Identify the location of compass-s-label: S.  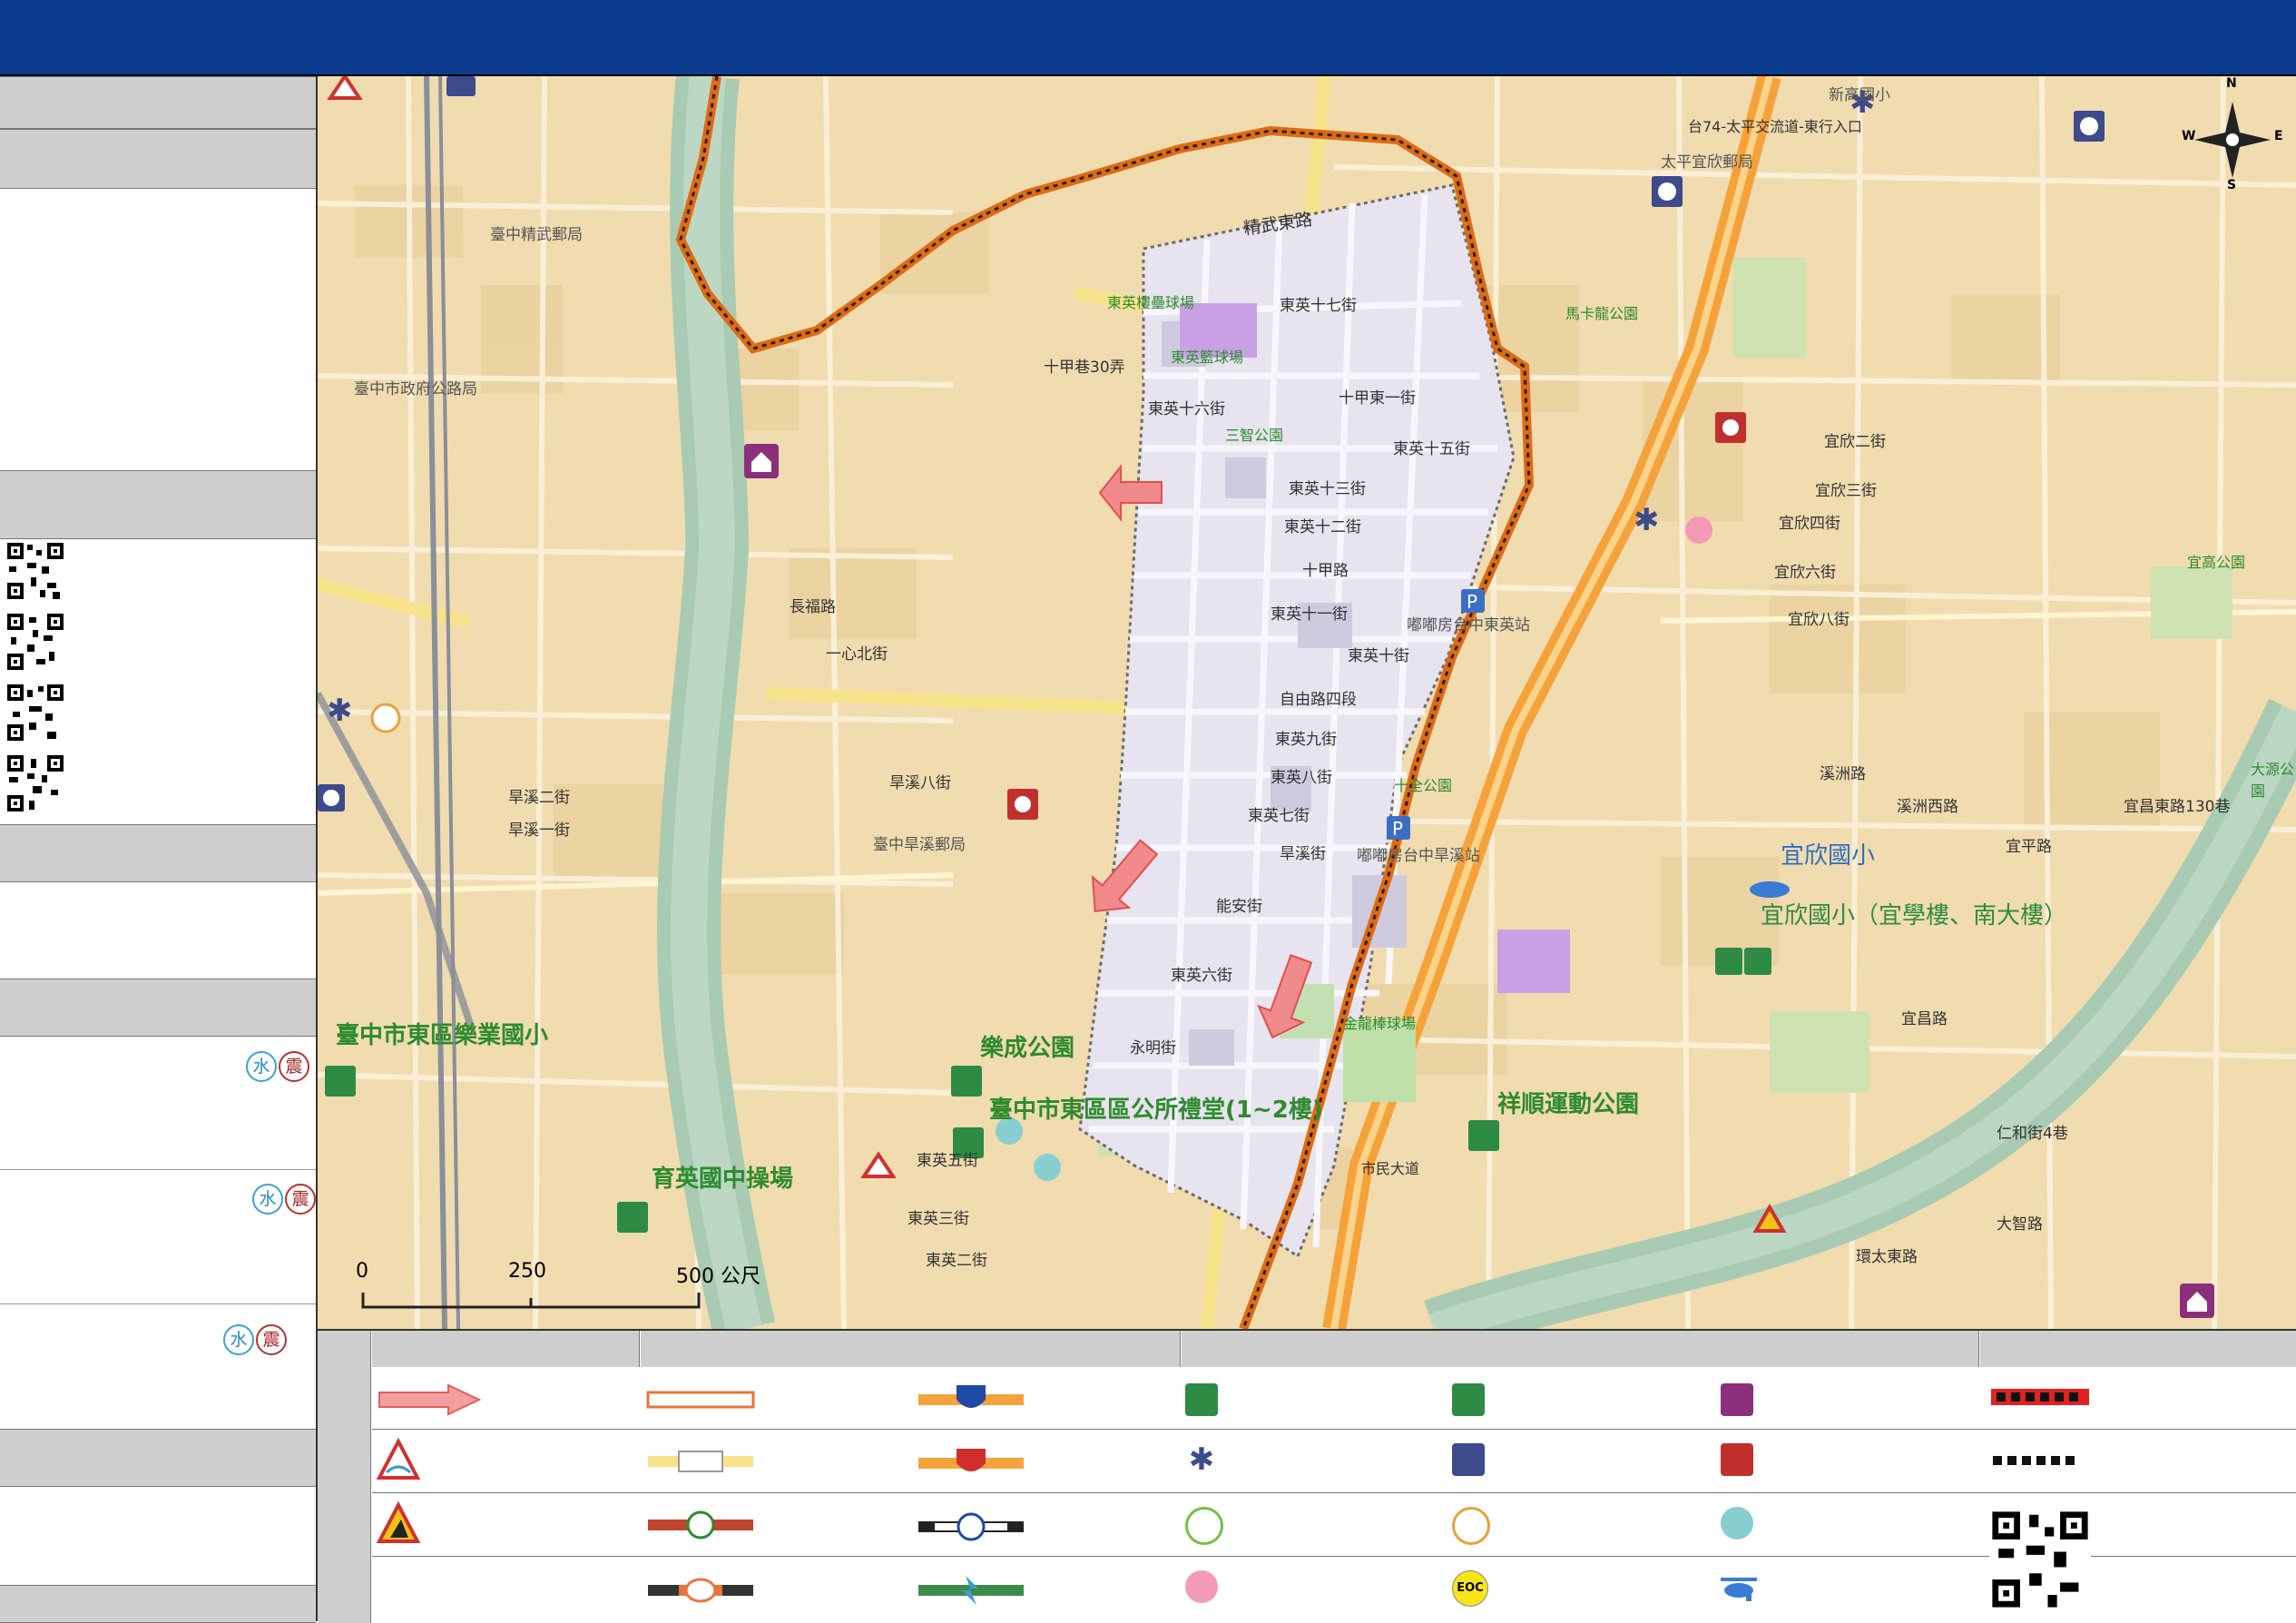
(2232, 185).